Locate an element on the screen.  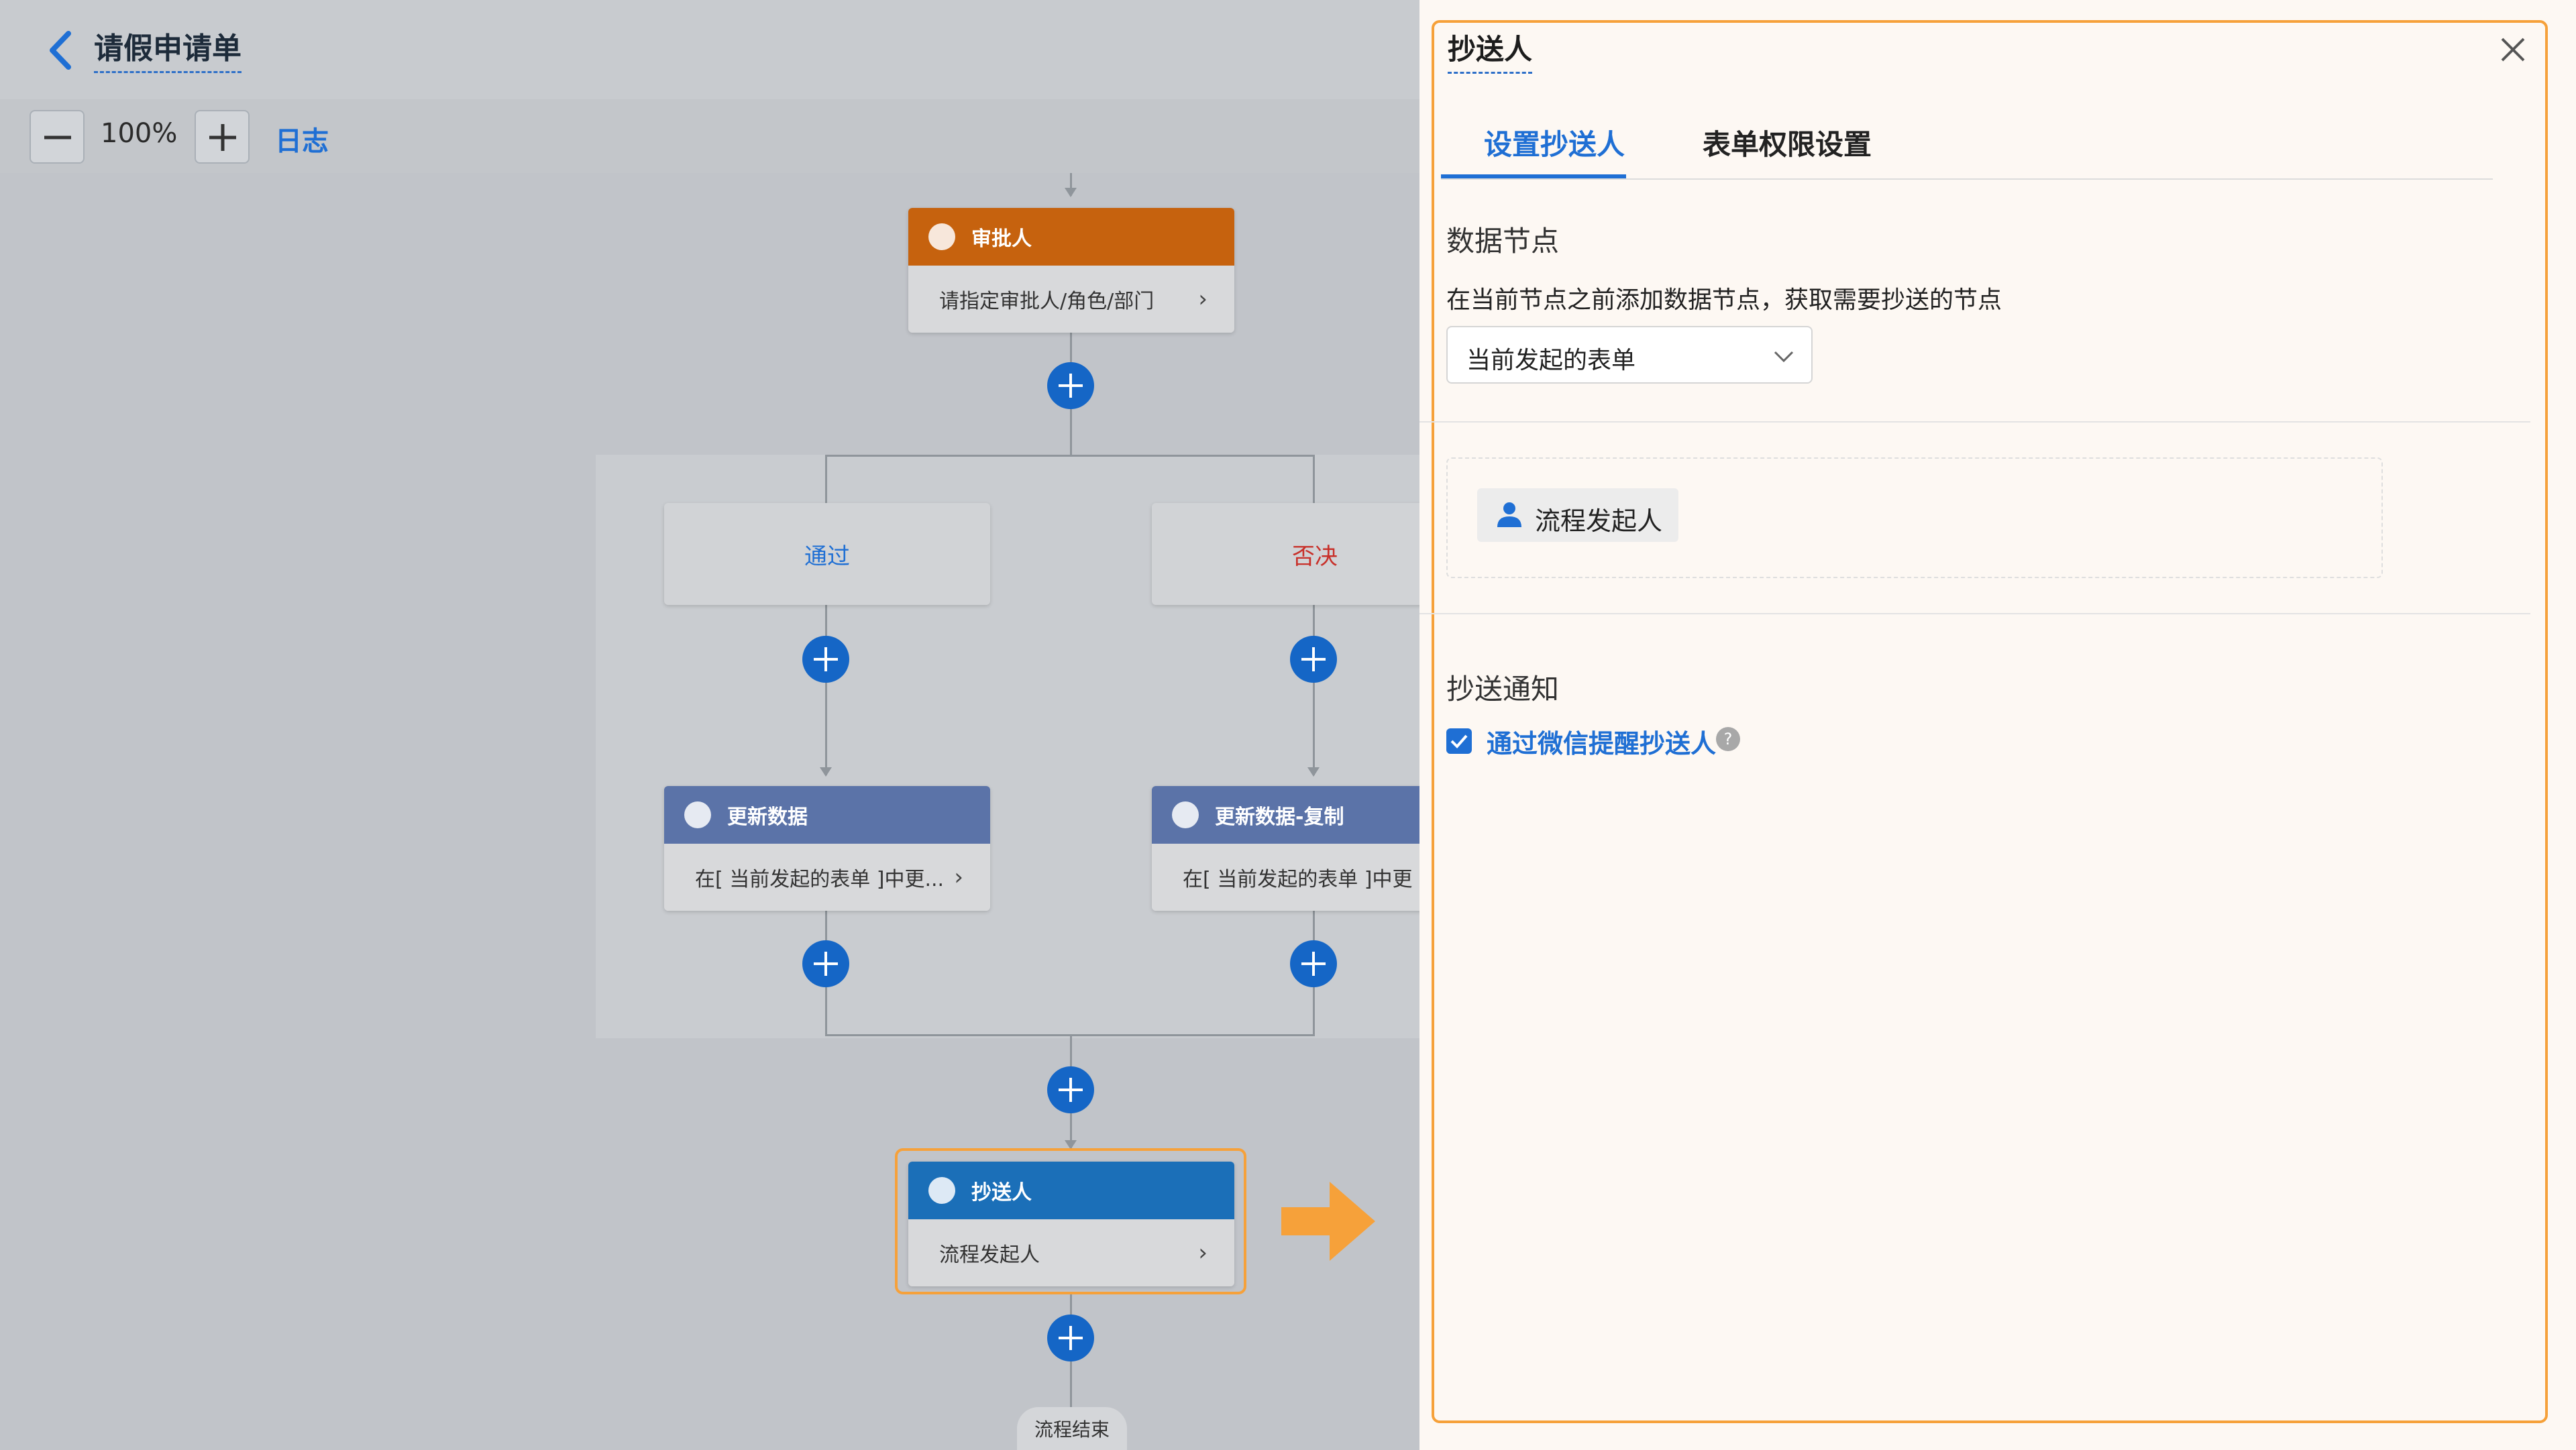
update-copy-node-title: 更新数据-复制 is located at coordinates (1279, 817).